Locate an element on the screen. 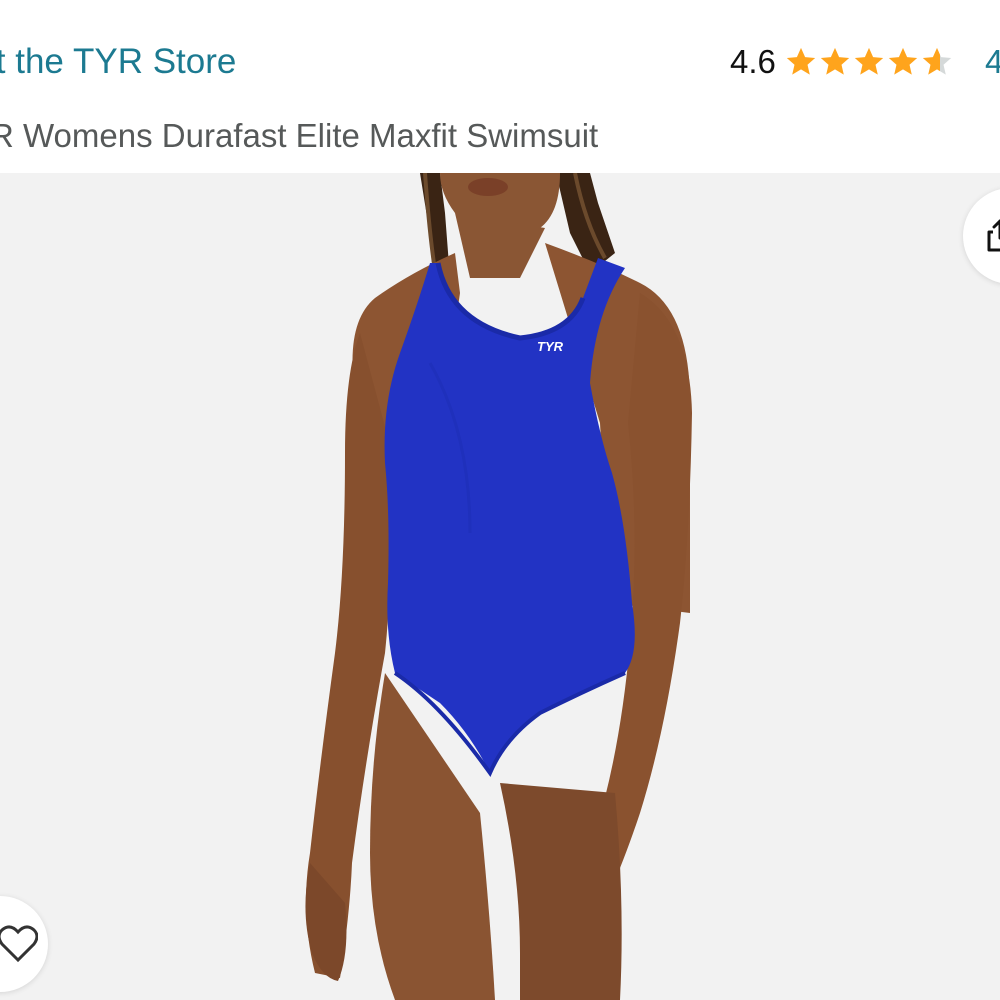 Image resolution: width=1000 pixels, height=1000 pixels. review-count-link: 4 is located at coordinates (992, 62).